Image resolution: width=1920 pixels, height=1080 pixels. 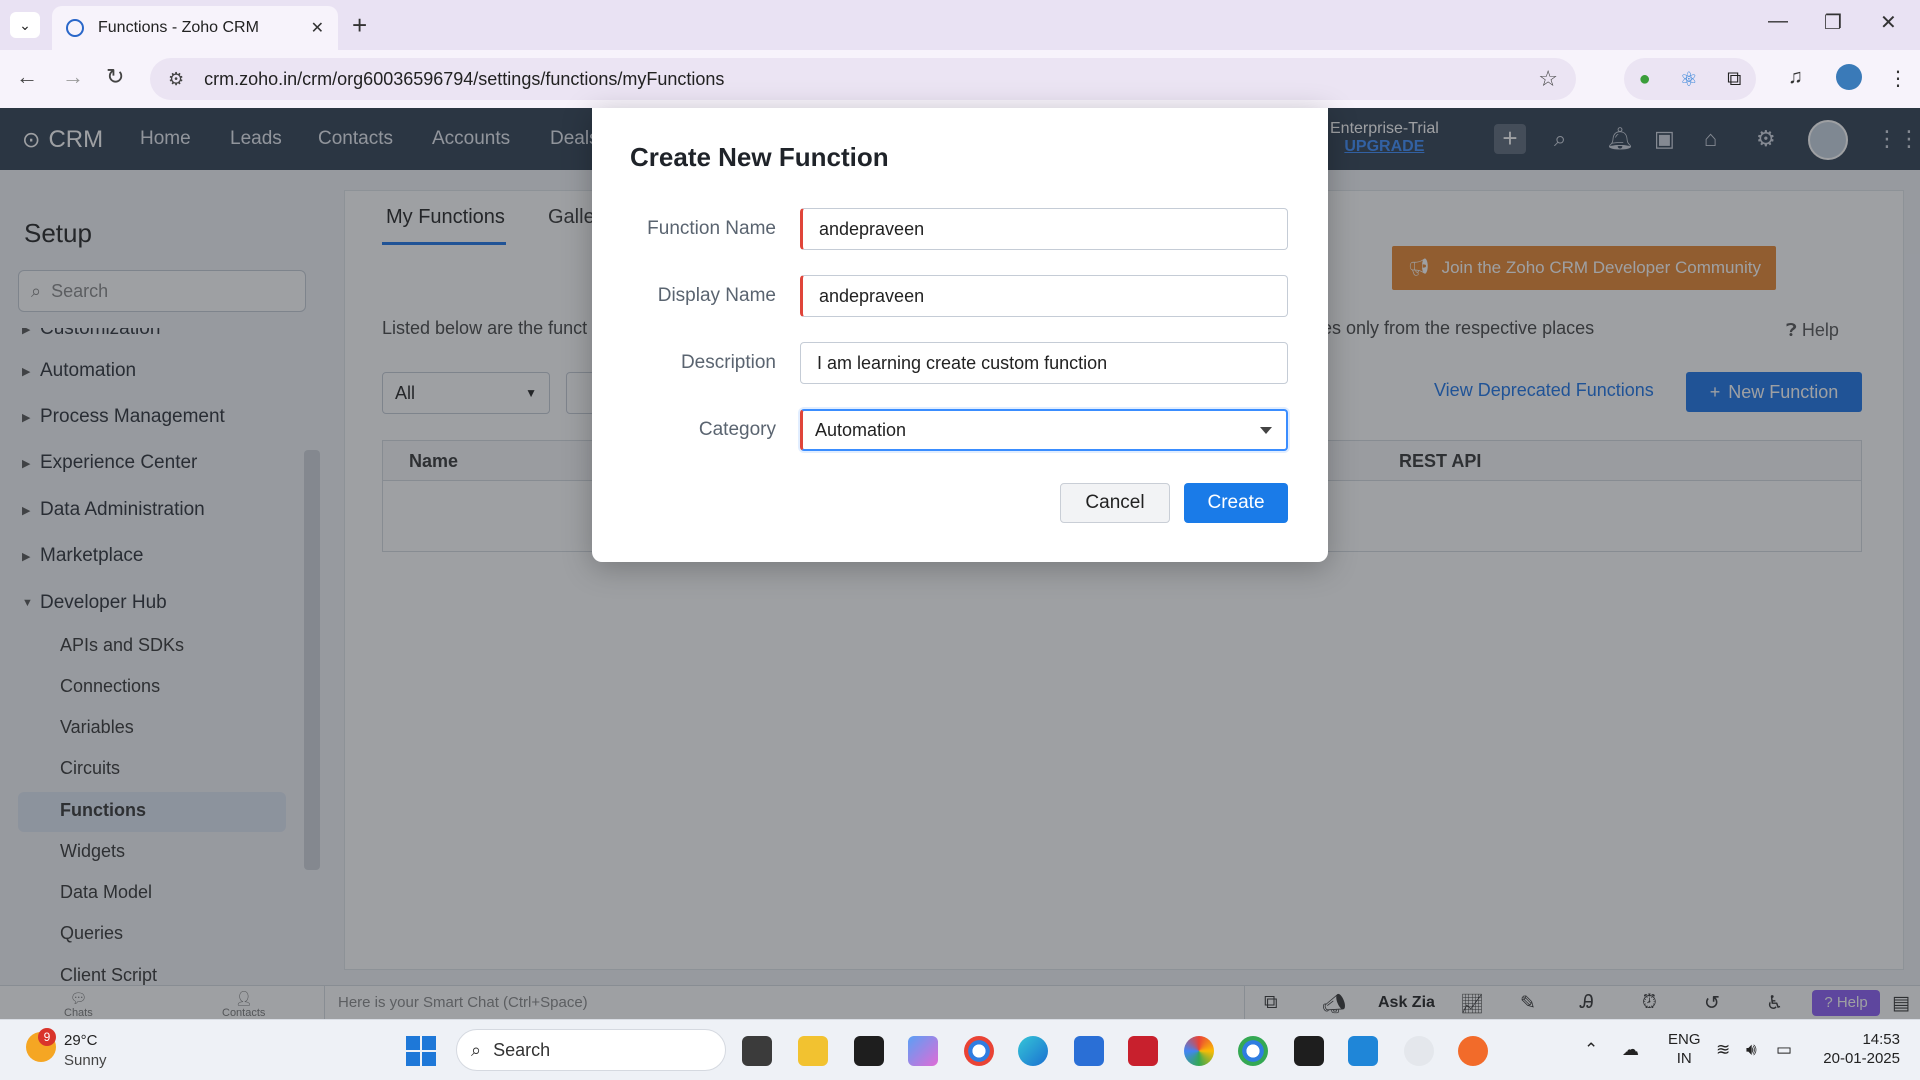 I want to click on windows-start-icon, so click(x=421, y=1051).